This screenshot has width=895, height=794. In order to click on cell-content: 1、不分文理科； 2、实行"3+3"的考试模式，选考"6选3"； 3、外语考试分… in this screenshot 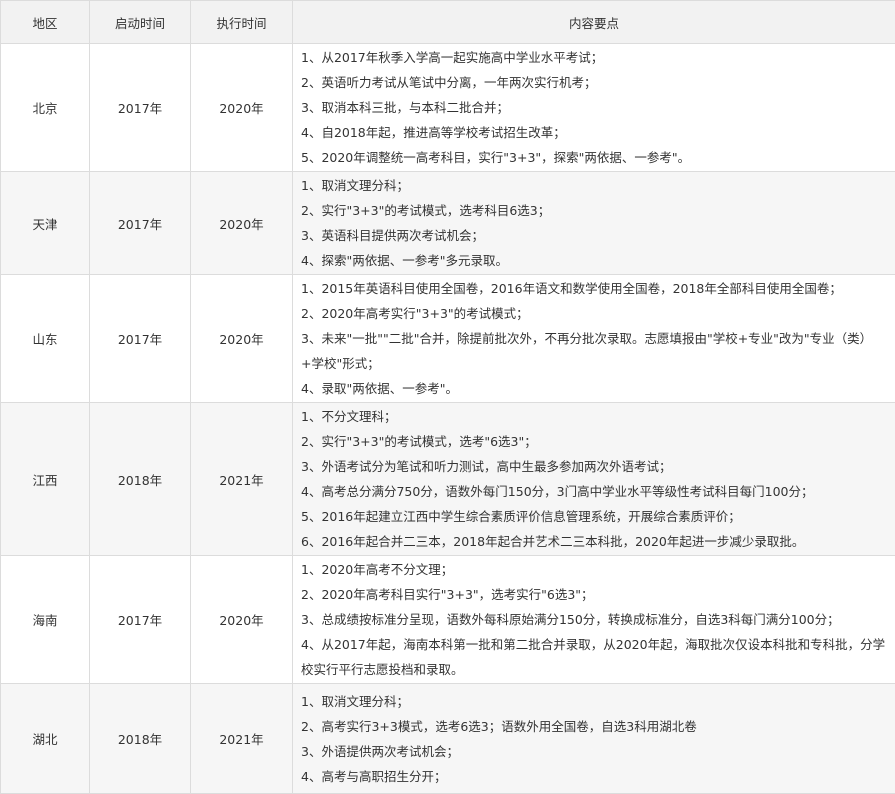, I will do `click(594, 479)`.